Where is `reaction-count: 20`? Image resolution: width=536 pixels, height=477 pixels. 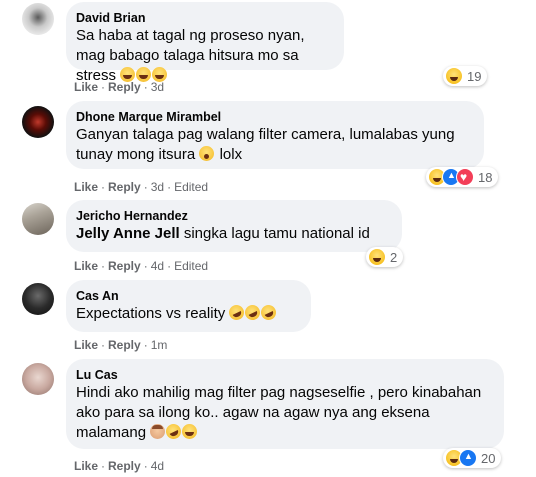 reaction-count: 20 is located at coordinates (488, 458).